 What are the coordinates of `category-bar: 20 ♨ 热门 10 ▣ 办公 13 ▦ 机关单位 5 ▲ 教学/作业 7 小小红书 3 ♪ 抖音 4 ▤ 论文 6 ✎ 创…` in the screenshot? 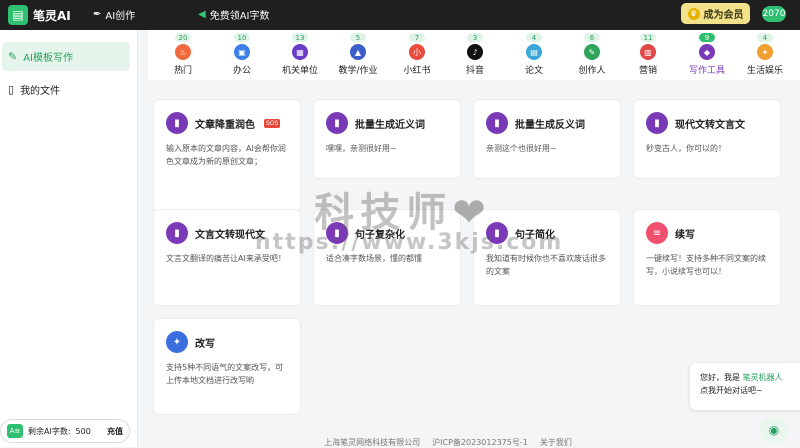 It's located at (474, 55).